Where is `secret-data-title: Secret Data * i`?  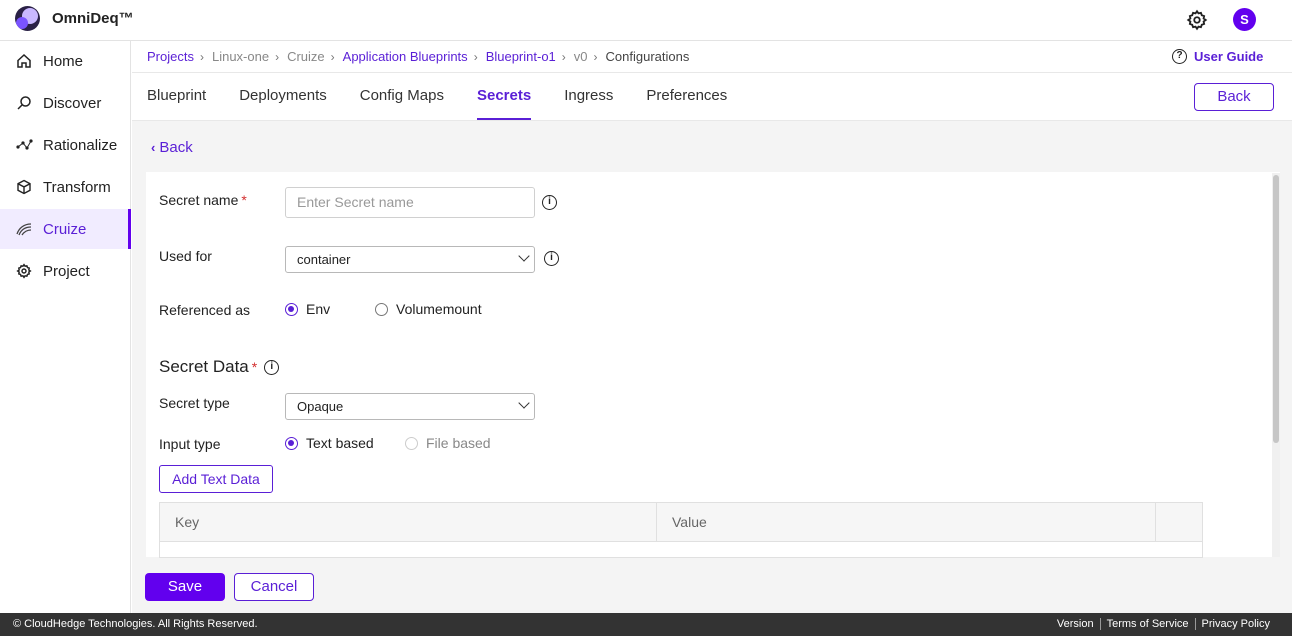
secret-data-title: Secret Data * i is located at coordinates (219, 367).